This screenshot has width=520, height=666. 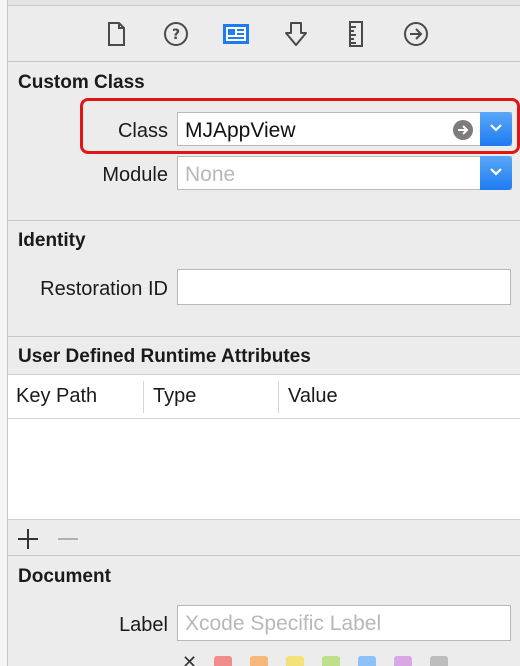 What do you see at coordinates (264, 34) in the screenshot?
I see `inspector-toolbar: ?` at bounding box center [264, 34].